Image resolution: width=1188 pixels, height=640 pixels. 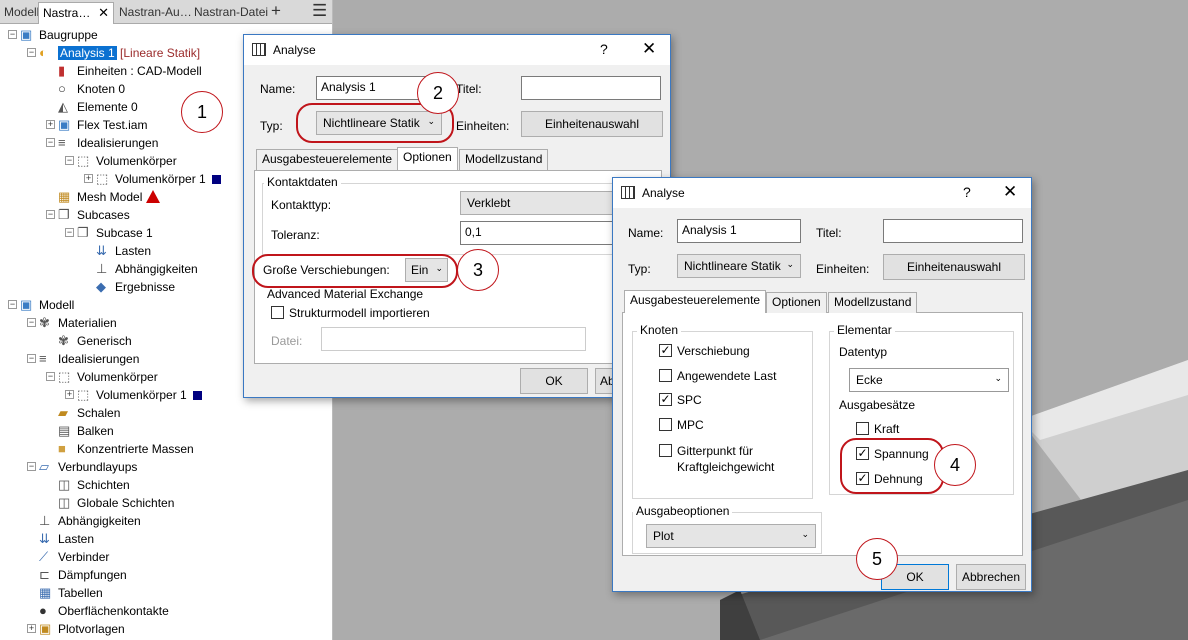 What do you see at coordinates (166, 521) in the screenshot?
I see `tree-item: ⊥ Abhängigkeiten` at bounding box center [166, 521].